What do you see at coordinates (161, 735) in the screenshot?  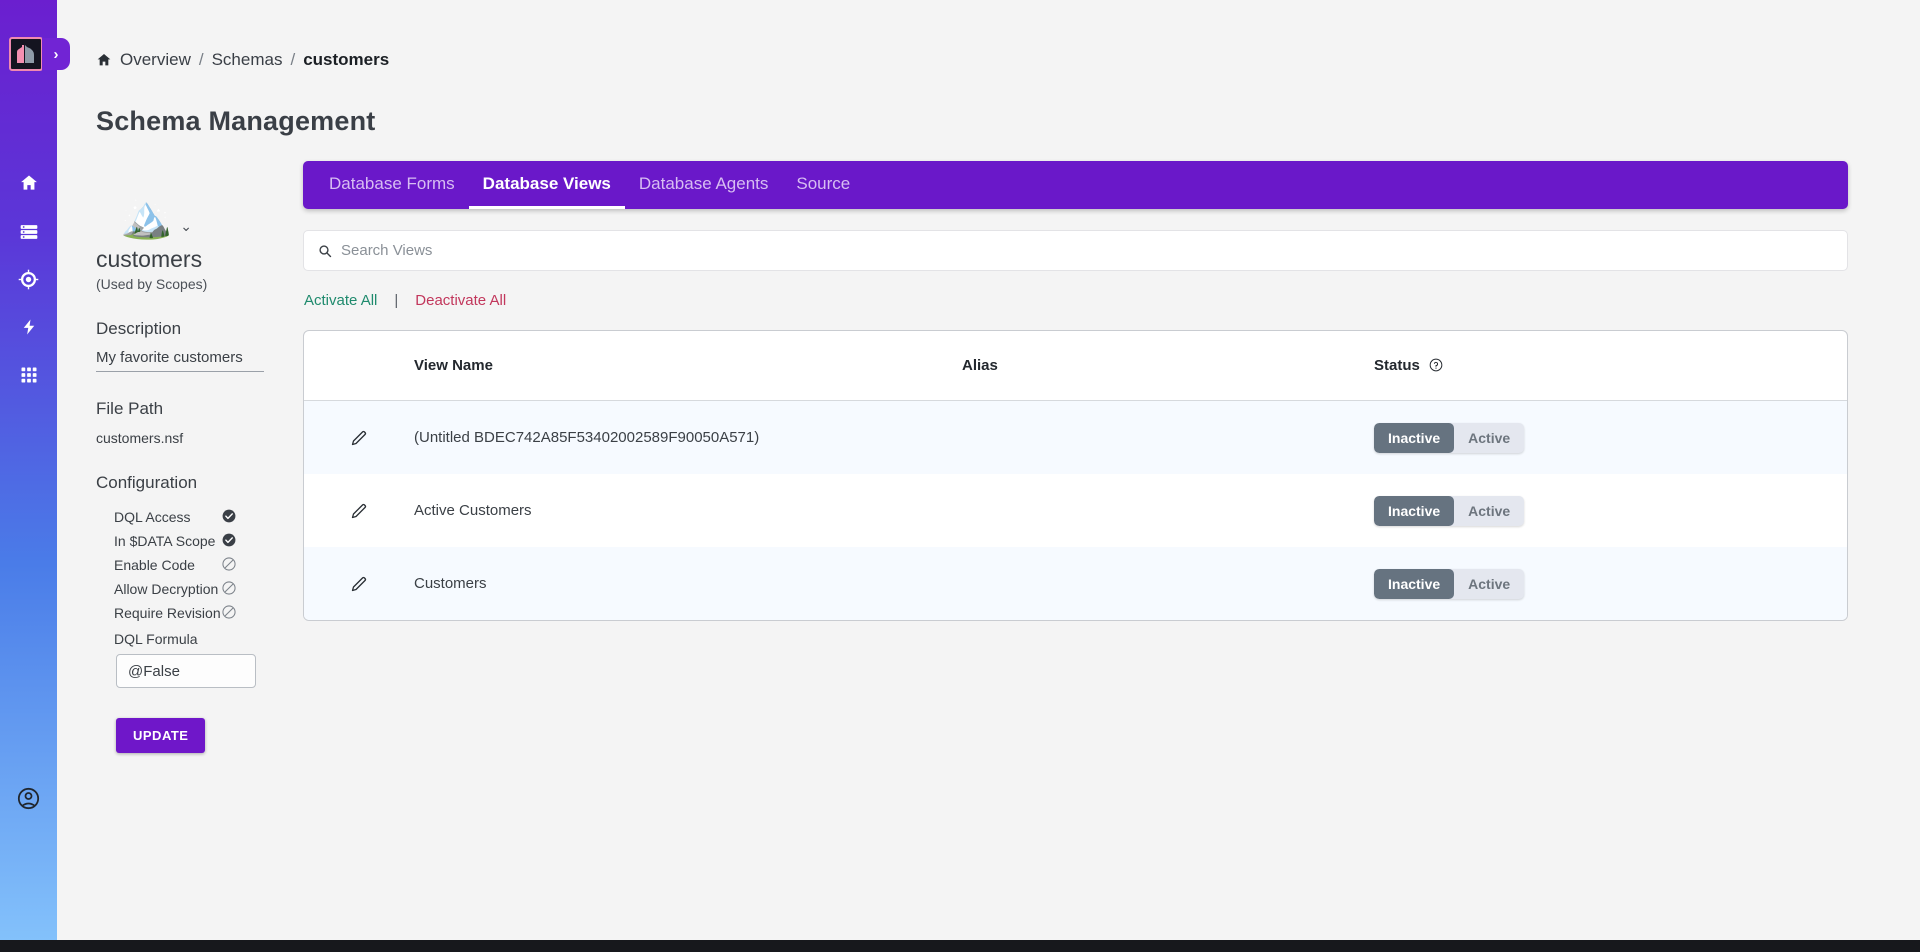 I see `update-button: UPDATE` at bounding box center [161, 735].